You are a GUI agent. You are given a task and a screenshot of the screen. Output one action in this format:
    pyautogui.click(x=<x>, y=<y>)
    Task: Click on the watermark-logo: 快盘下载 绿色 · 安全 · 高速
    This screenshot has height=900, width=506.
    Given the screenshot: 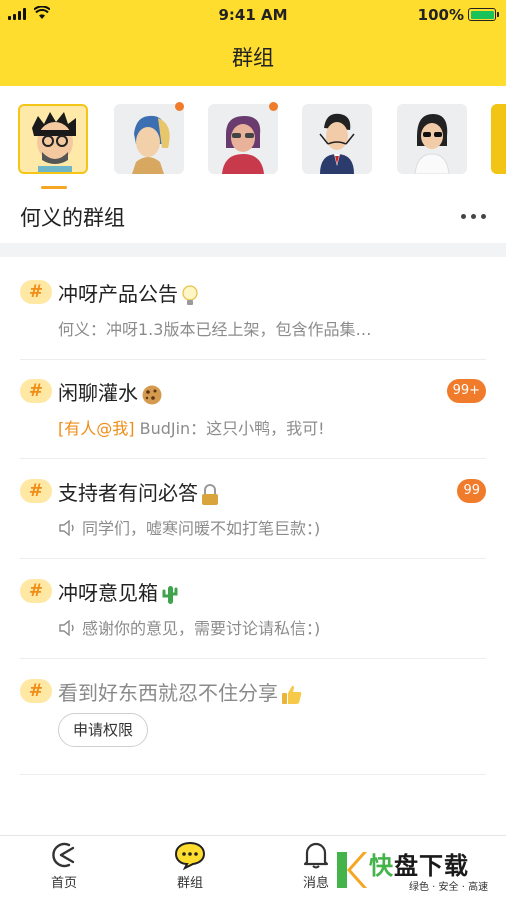 What is the action you would take?
    pyautogui.click(x=418, y=871)
    